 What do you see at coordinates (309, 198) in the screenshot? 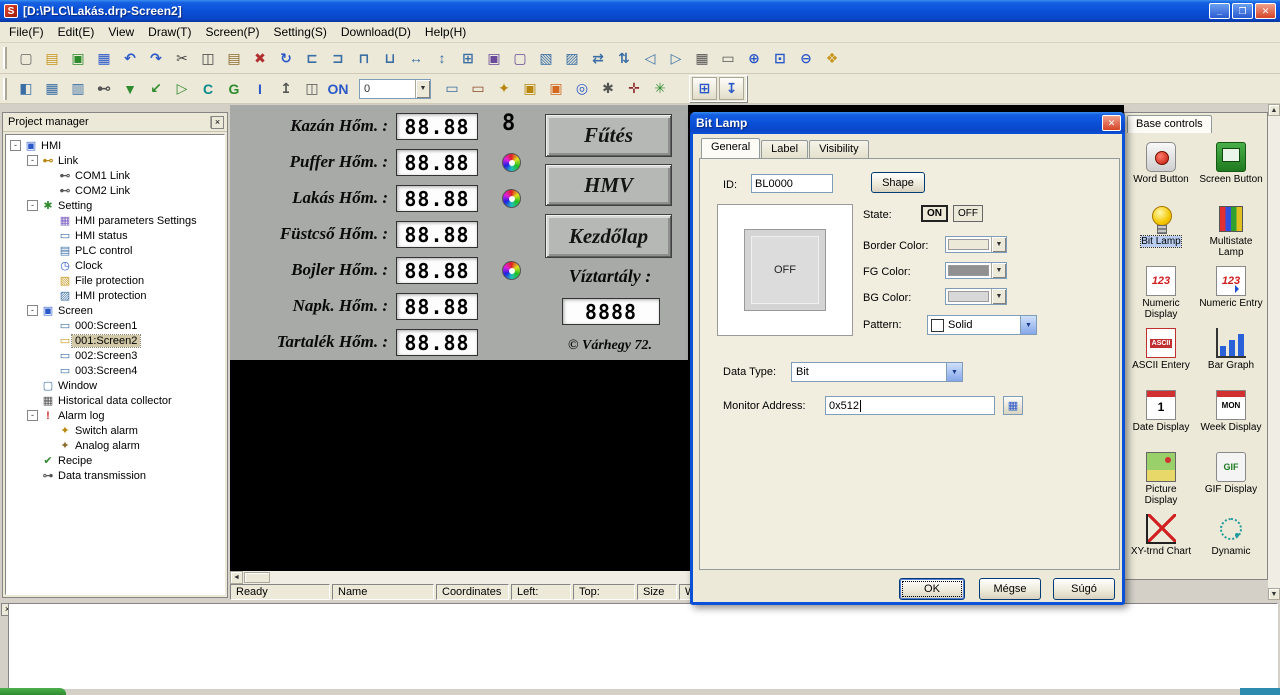
I see `hmi-label: Lakás Hőm. :` at bounding box center [309, 198].